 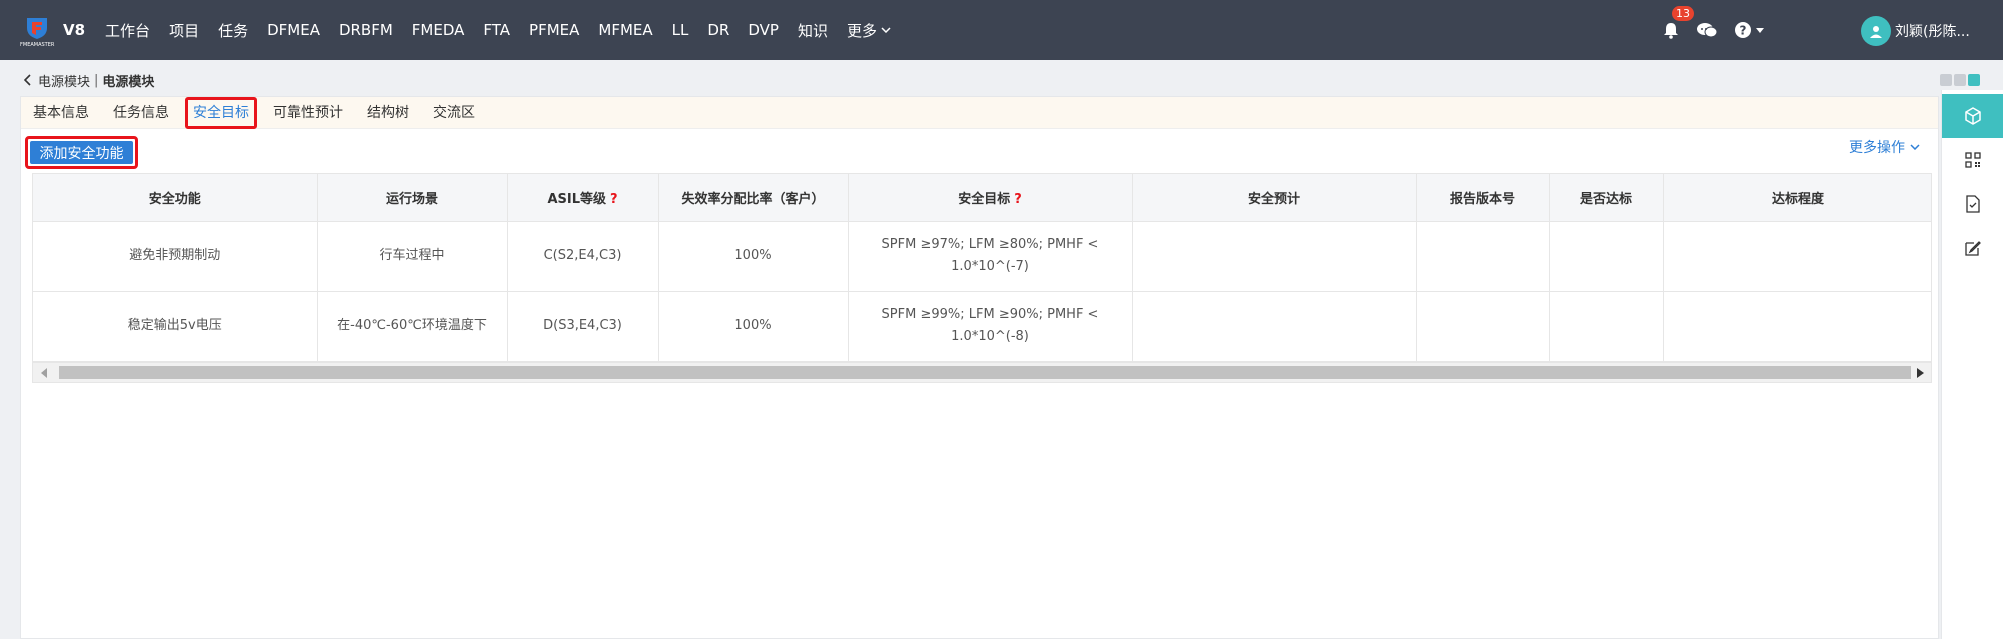 I want to click on view-layout-controls, so click(x=1959, y=80).